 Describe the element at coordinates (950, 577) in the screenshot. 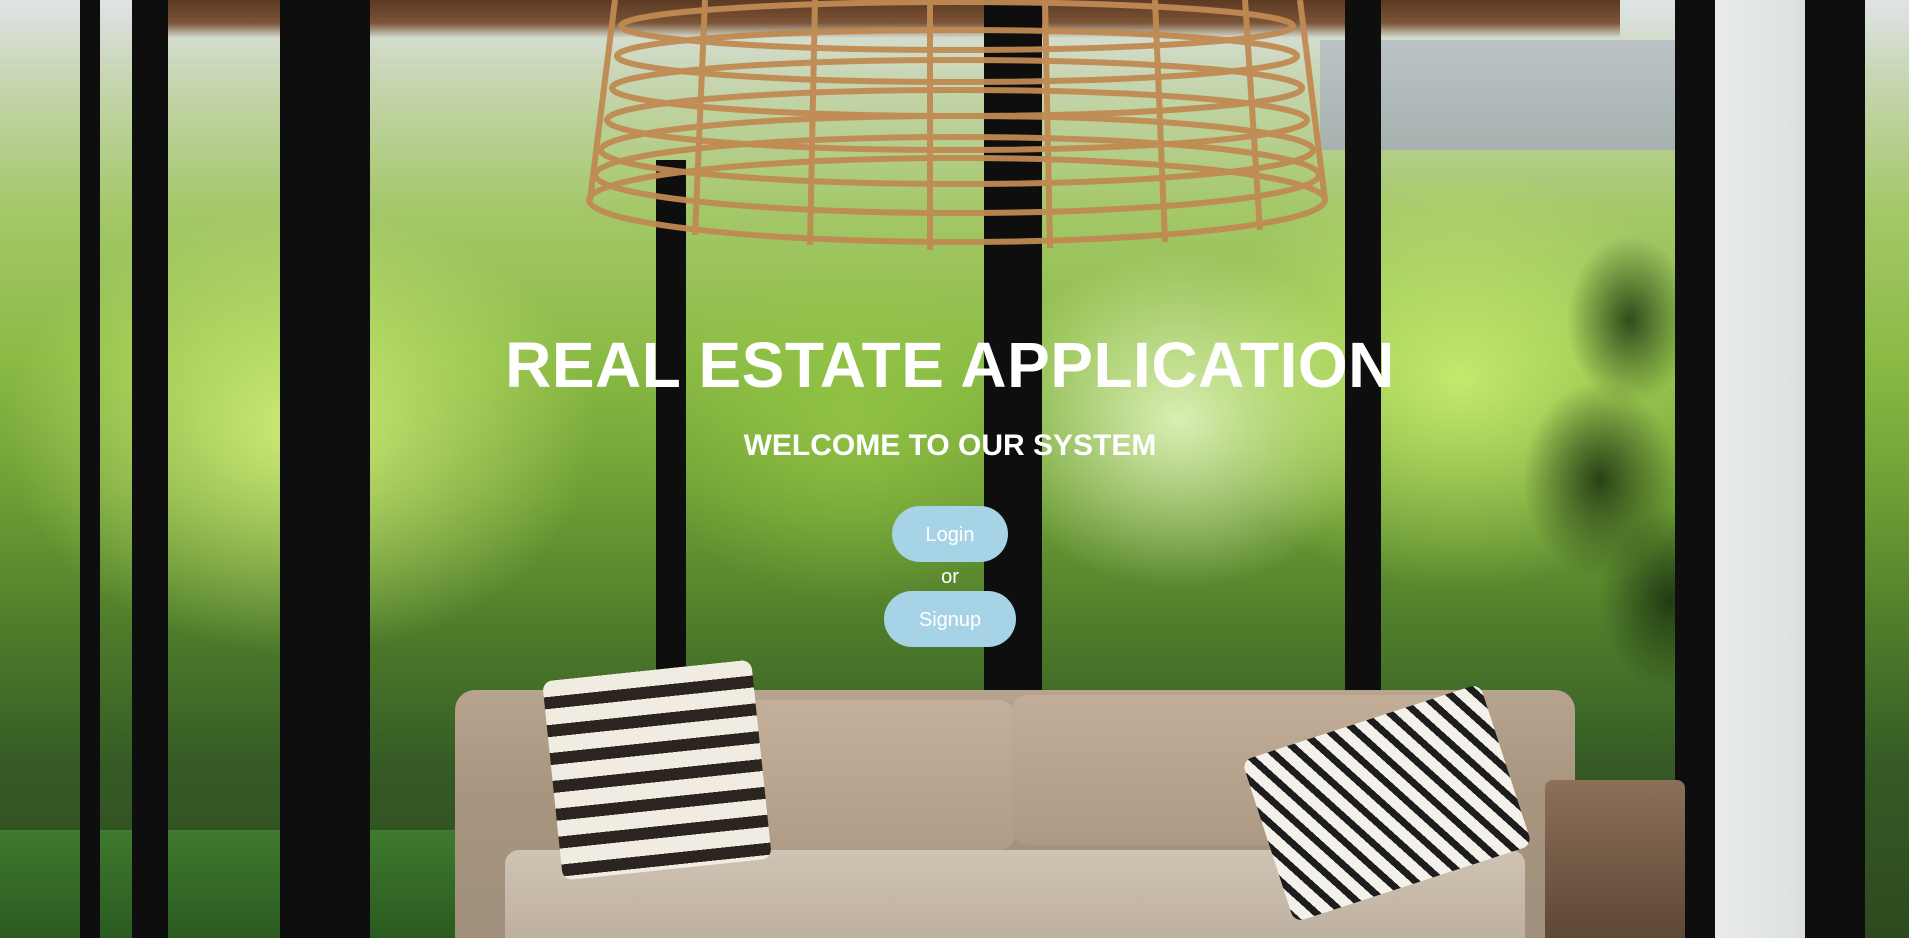

I see `or-separator: or` at that location.